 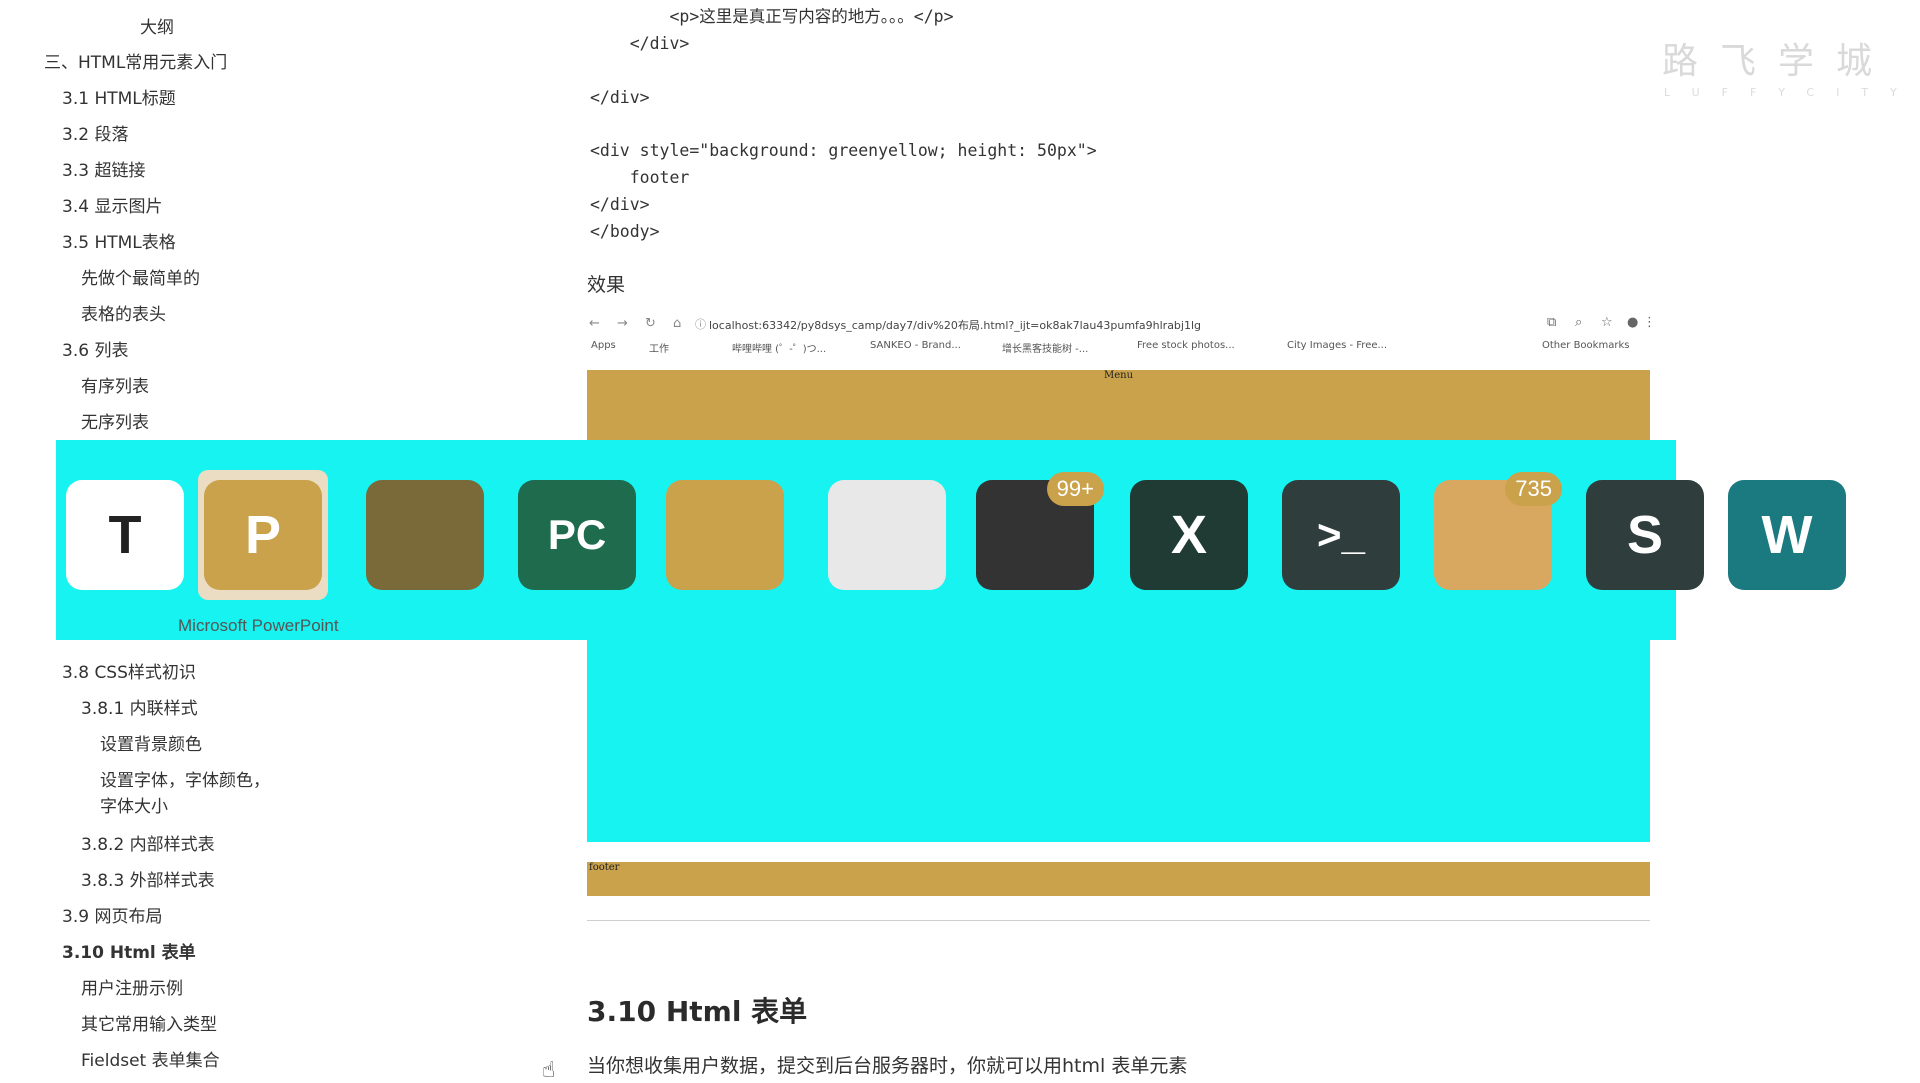 I want to click on divider, so click(x=1118, y=920).